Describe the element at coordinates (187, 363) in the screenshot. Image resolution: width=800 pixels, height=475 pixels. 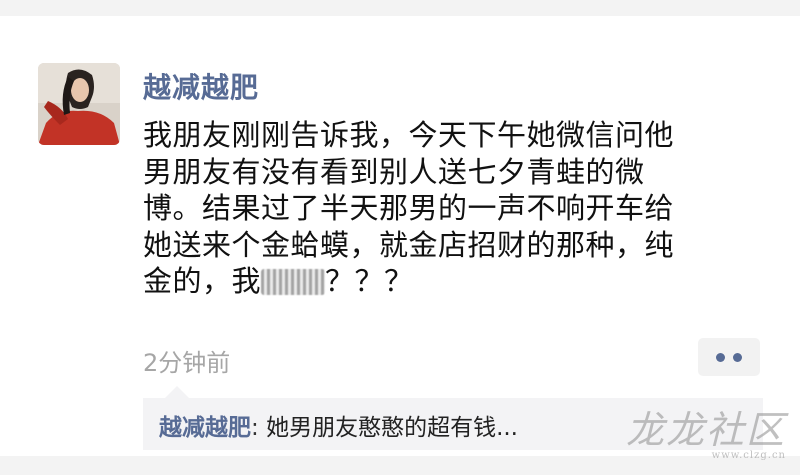
I see `post-timestamp: 2分钟前` at that location.